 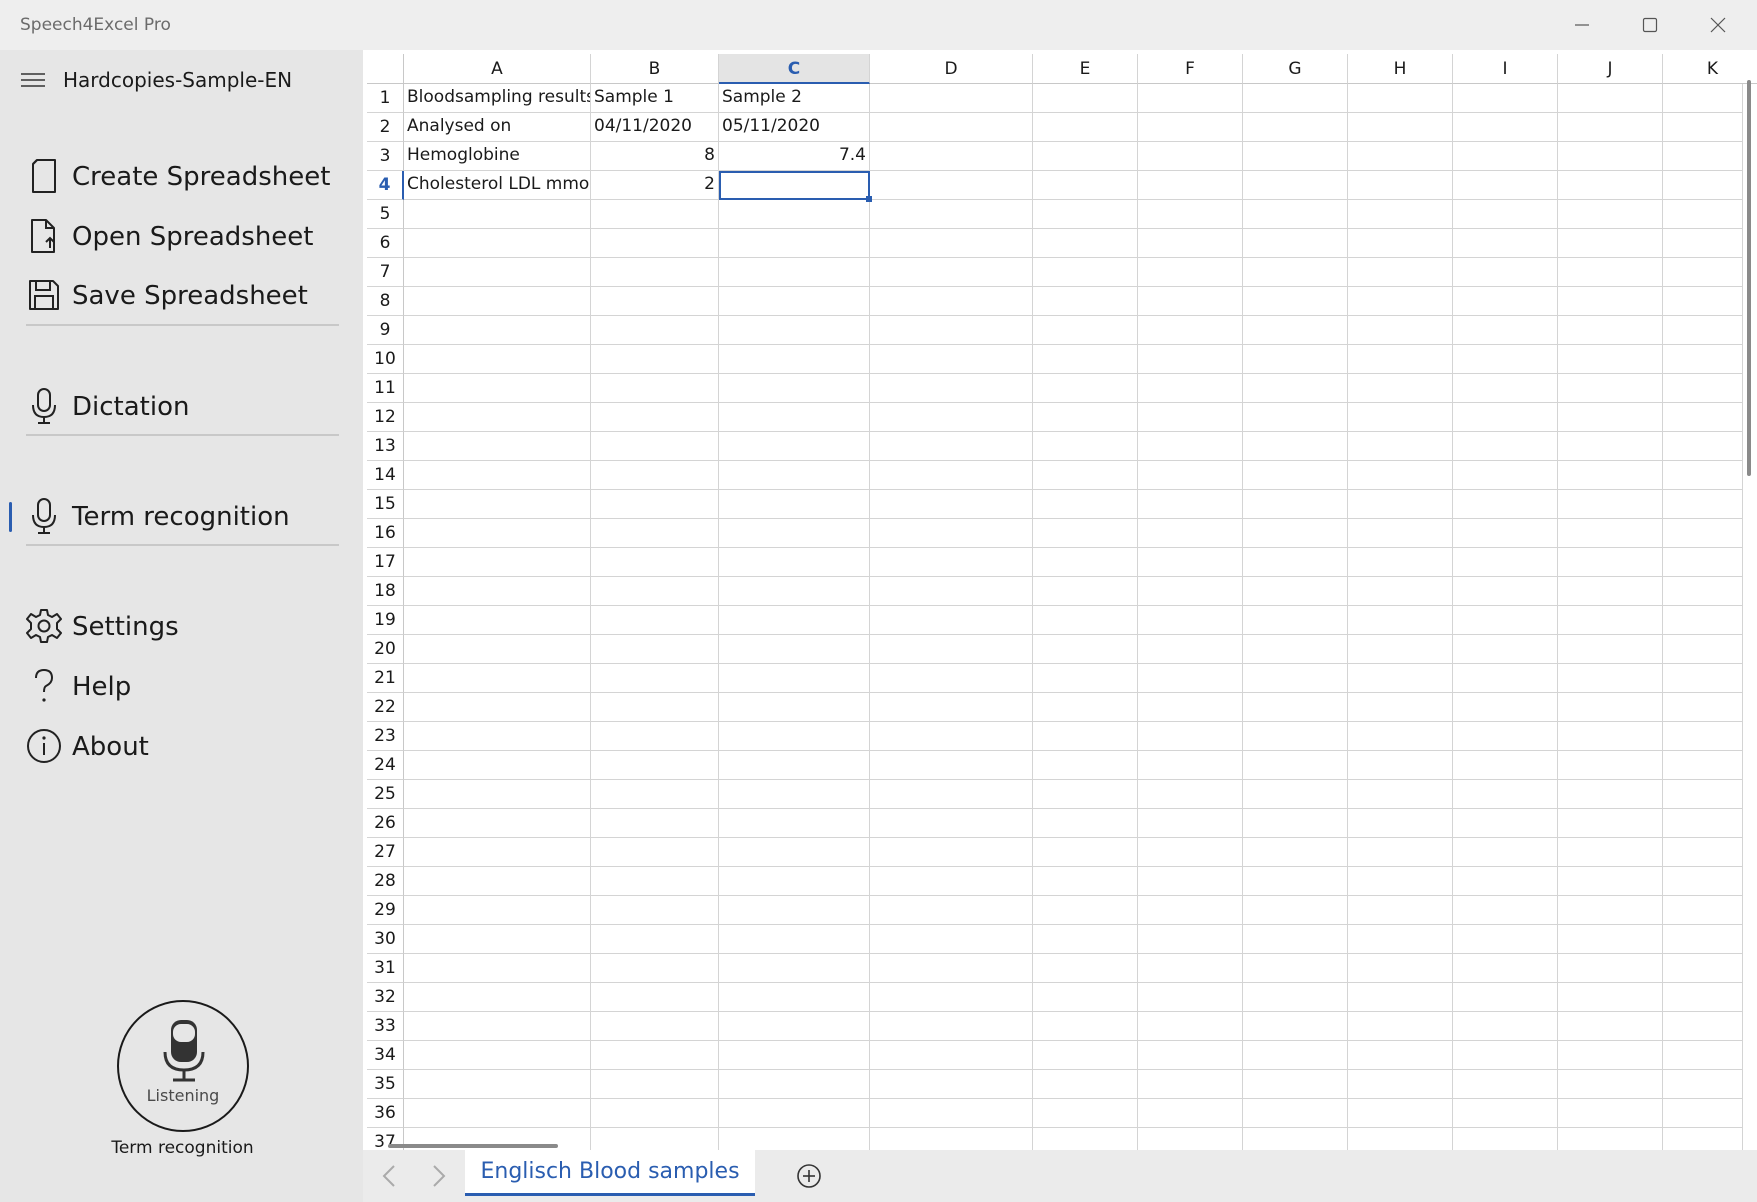 I want to click on cell-e22, so click(x=1085, y=707).